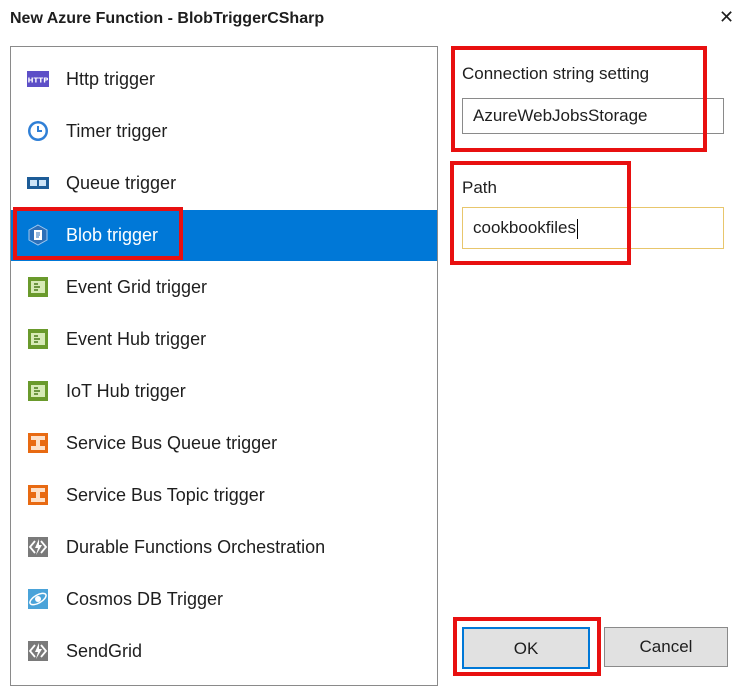  I want to click on dialog-title: New Azure Function - BlobTriggerCSharp, so click(167, 18).